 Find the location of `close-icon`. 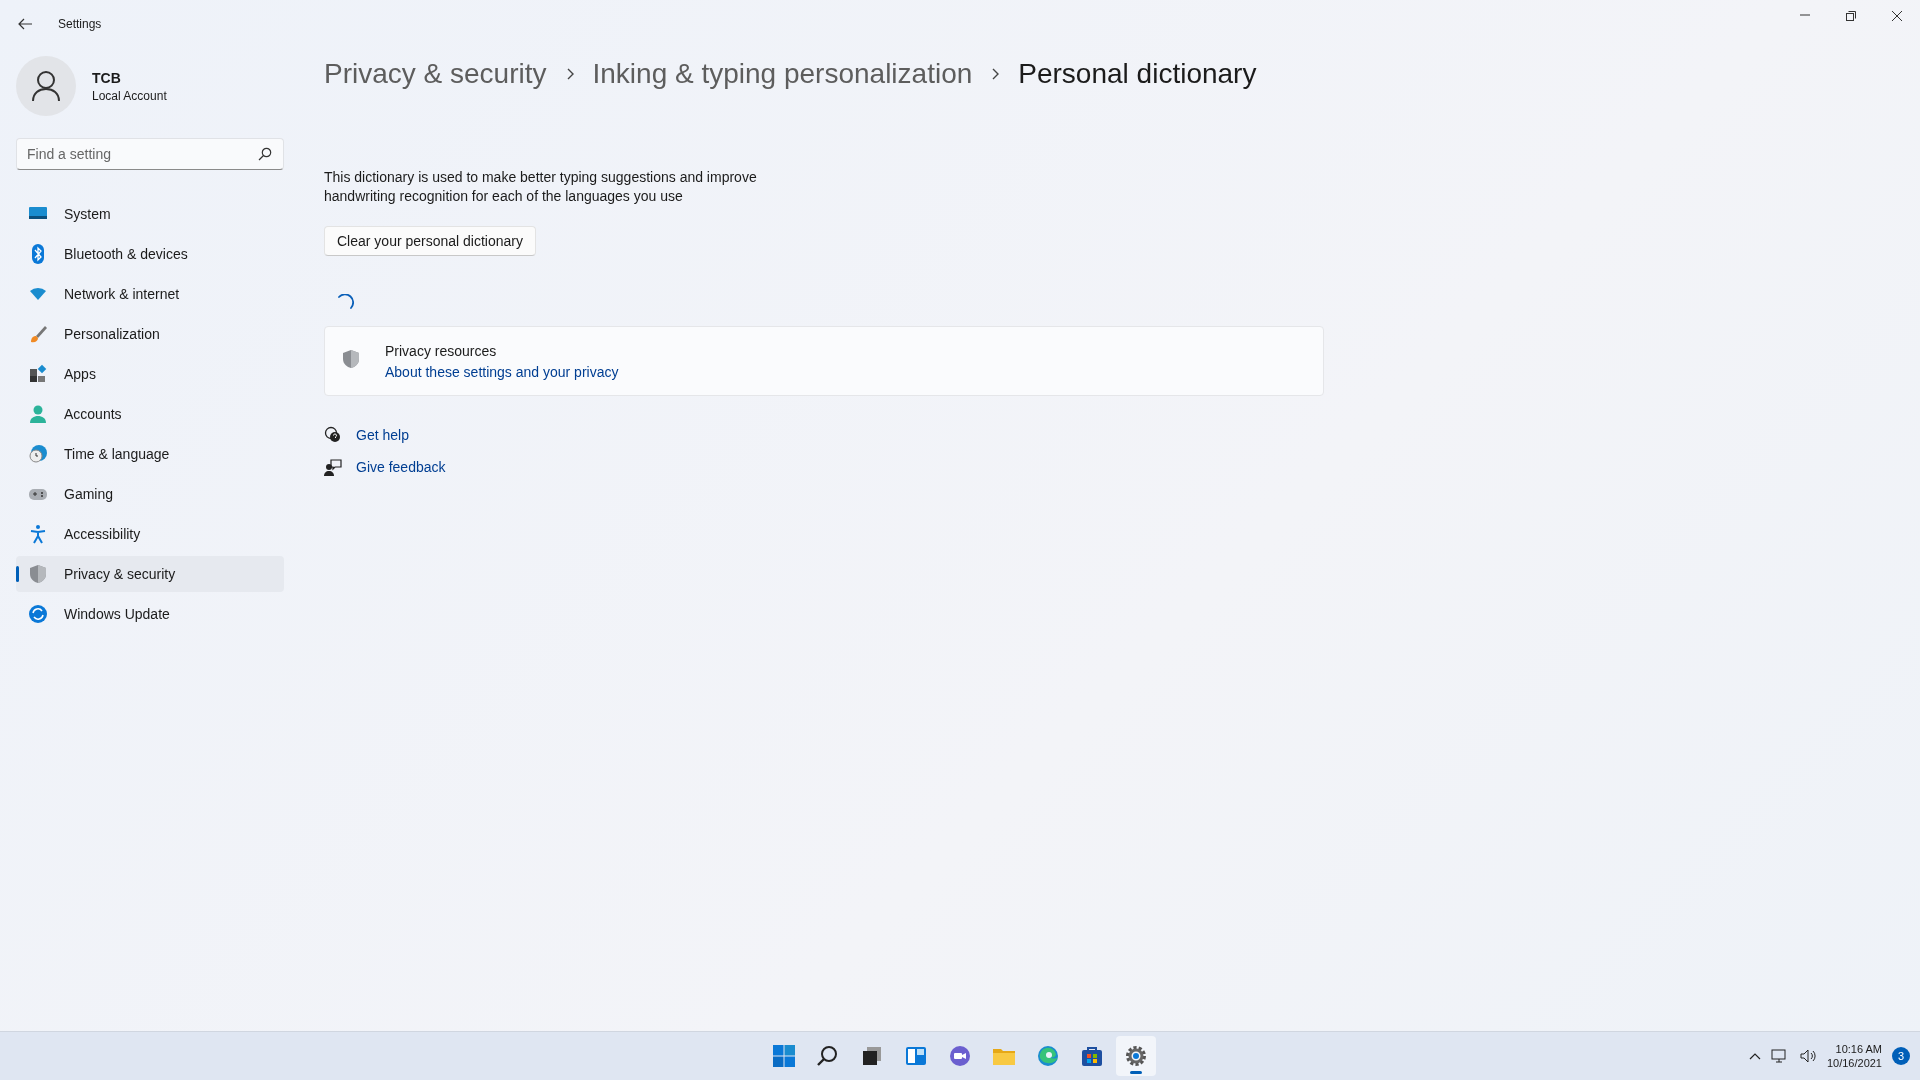

close-icon is located at coordinates (1897, 16).